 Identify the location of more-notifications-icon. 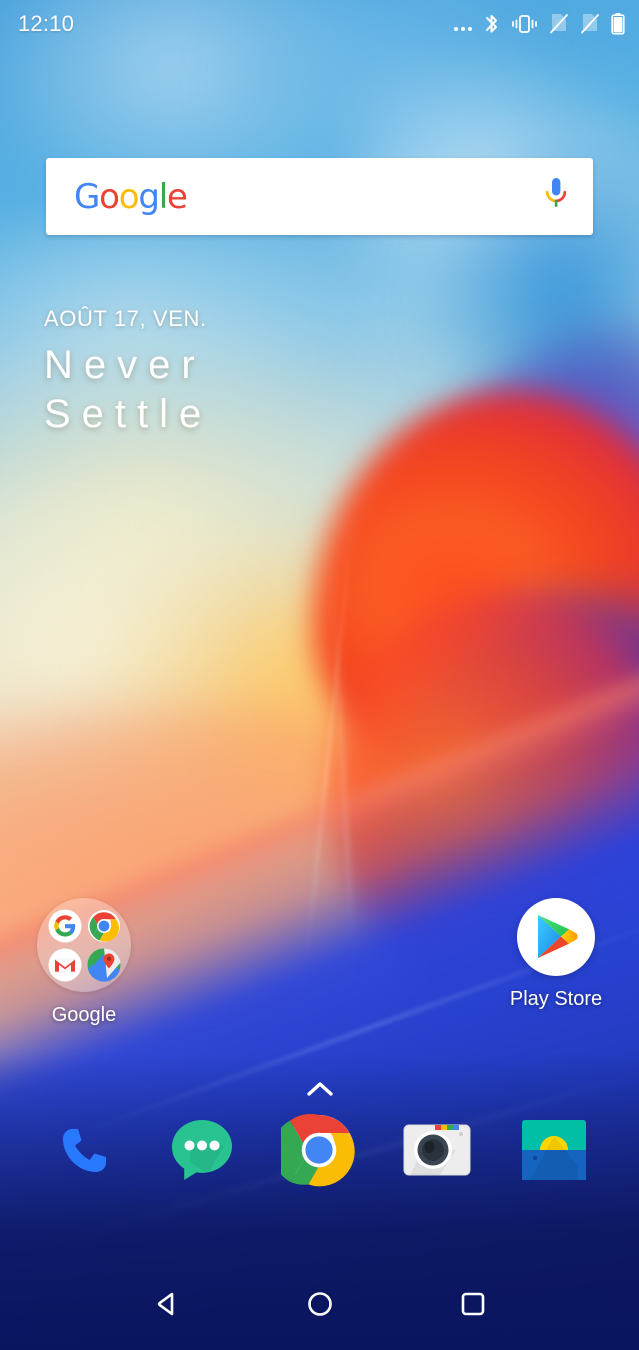
(463, 24).